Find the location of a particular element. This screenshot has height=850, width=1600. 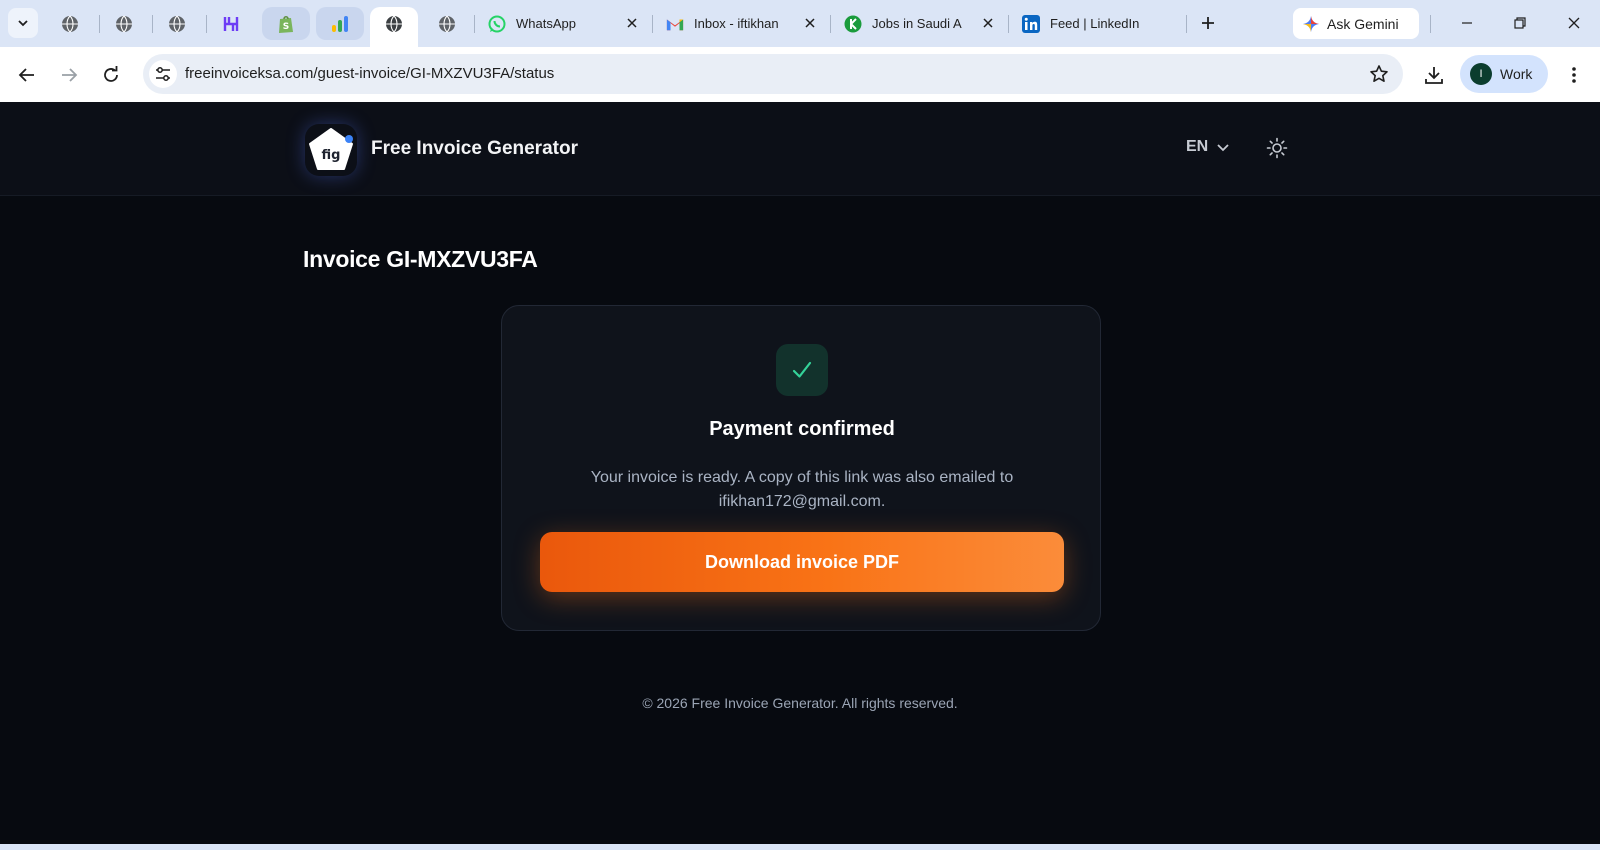

shopify-icon: S is located at coordinates (286, 24).